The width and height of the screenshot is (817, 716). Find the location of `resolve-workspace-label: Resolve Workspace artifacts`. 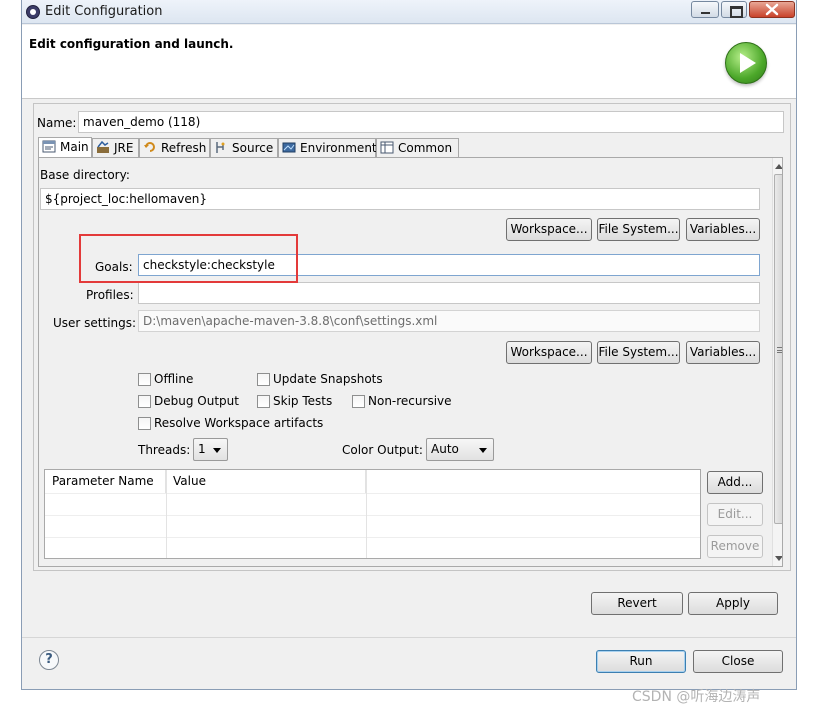

resolve-workspace-label: Resolve Workspace artifacts is located at coordinates (239, 423).